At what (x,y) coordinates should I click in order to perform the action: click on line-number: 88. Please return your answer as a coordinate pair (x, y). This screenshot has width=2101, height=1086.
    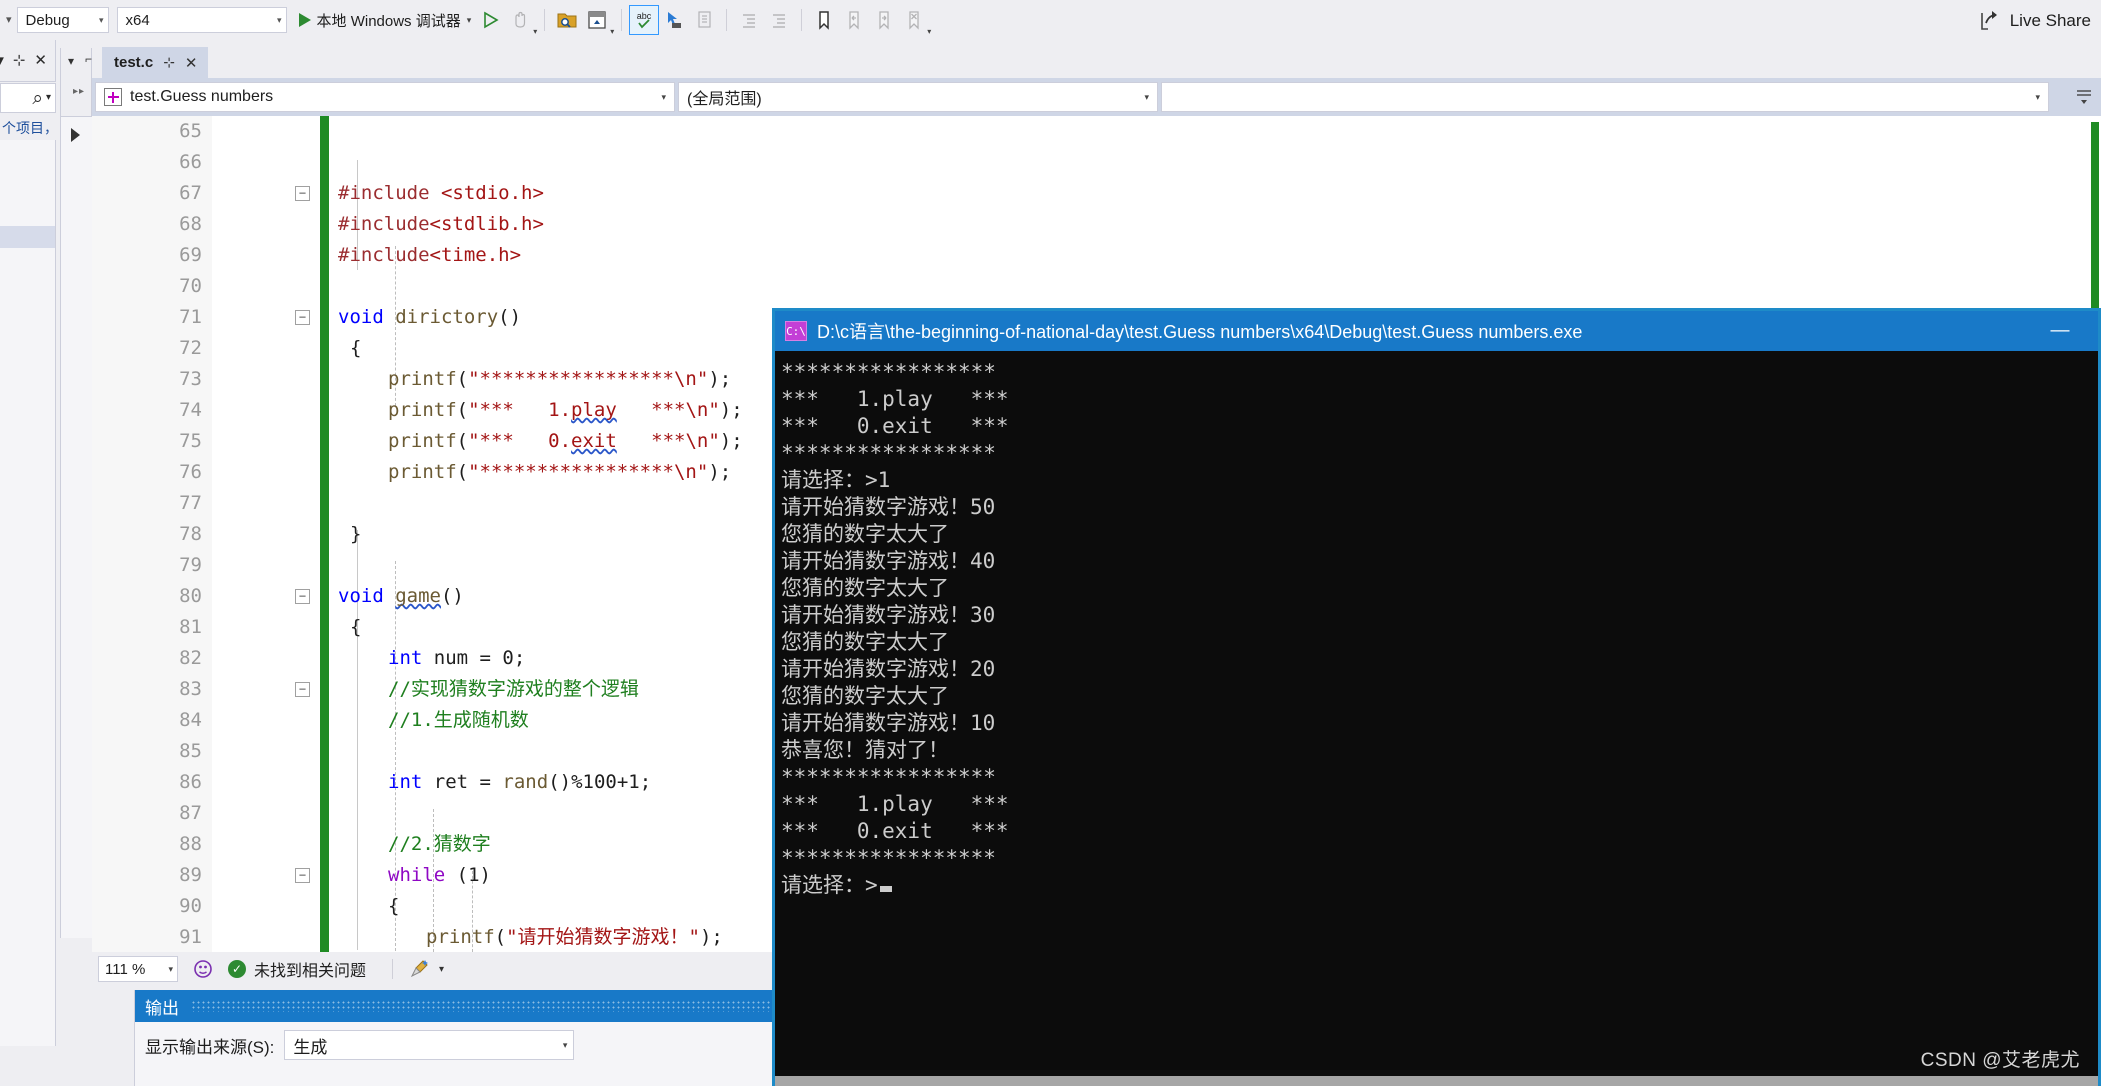
    Looking at the image, I should click on (190, 844).